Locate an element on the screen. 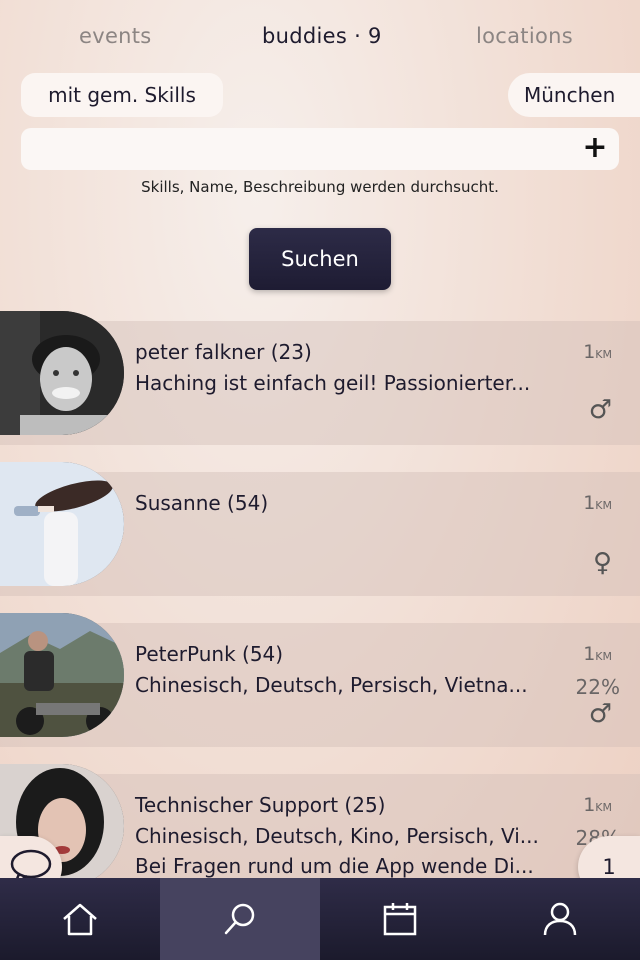  female-icon: ♀ is located at coordinates (602, 563).